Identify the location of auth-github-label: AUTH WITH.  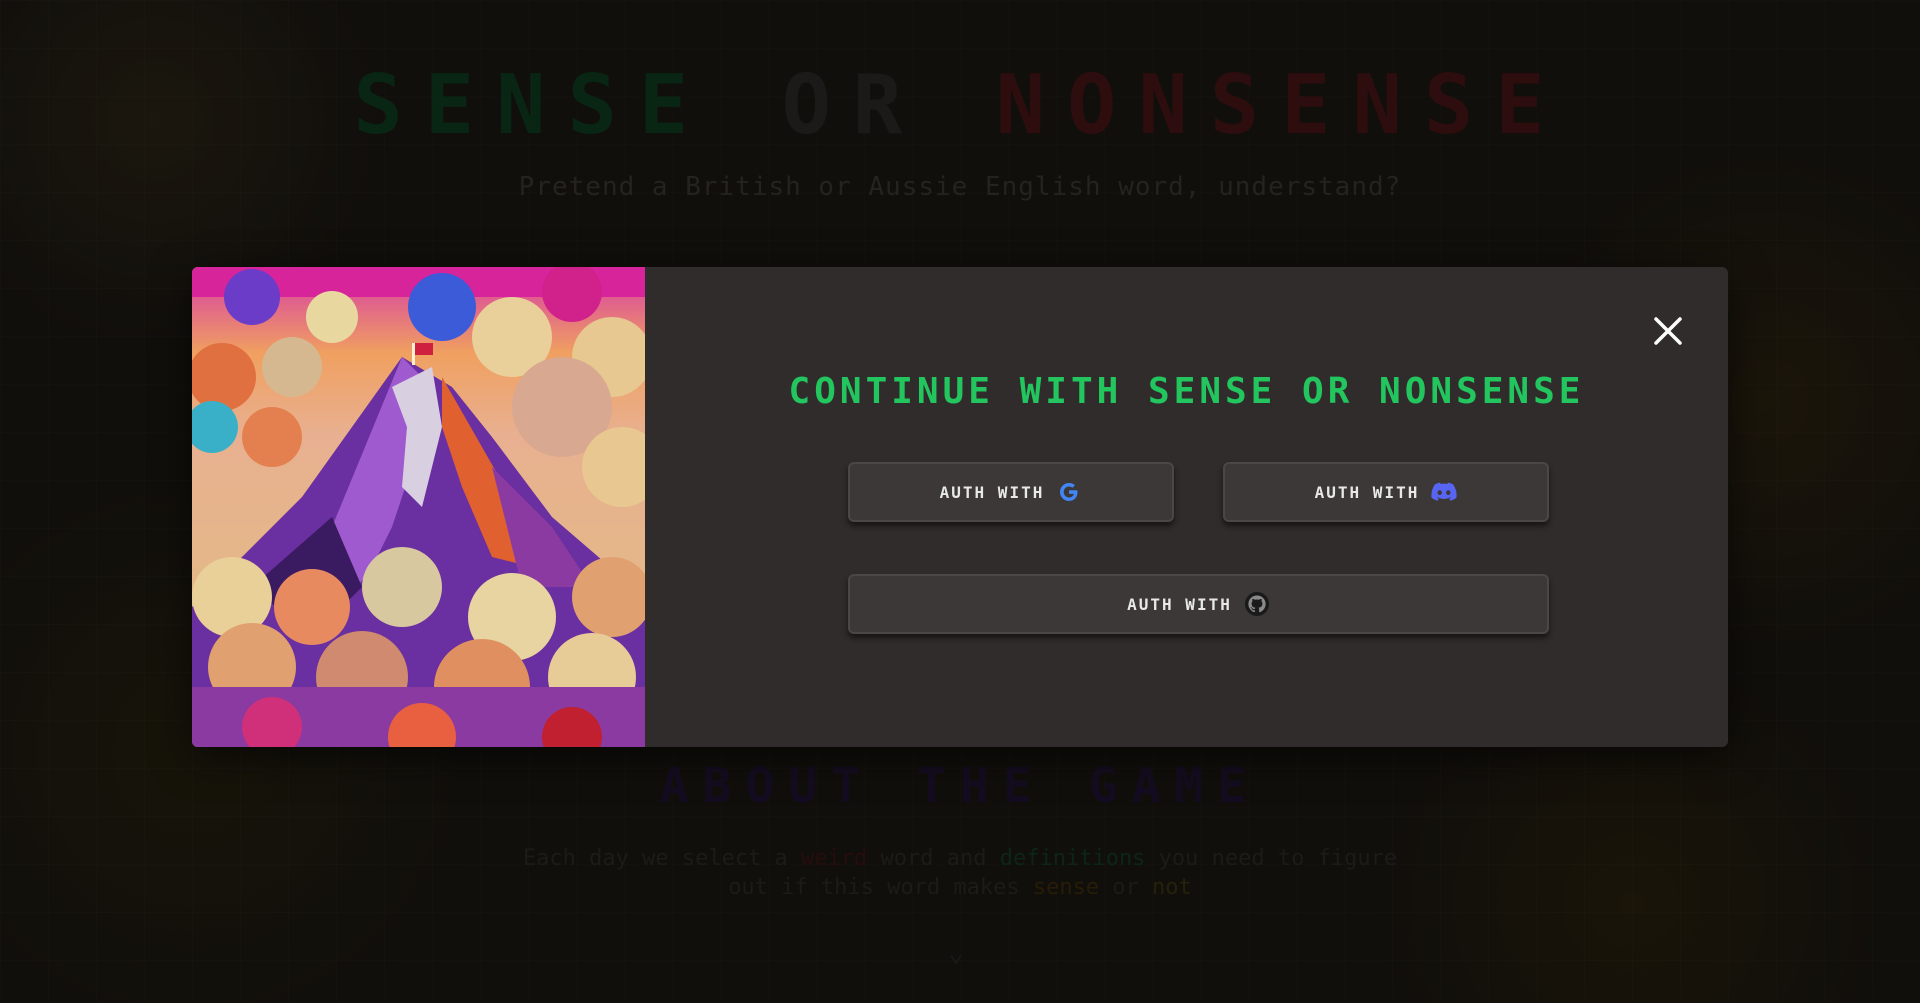
(1179, 604).